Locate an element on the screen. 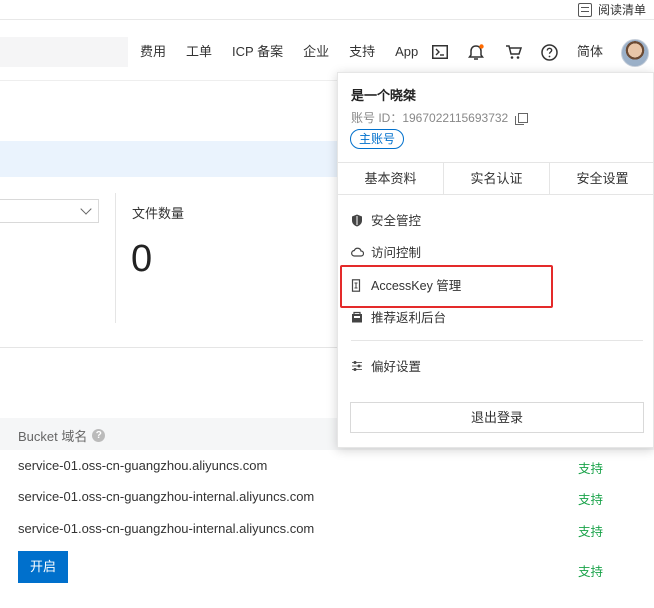  menu-item-label: 推荐返利后台 is located at coordinates (409, 318).